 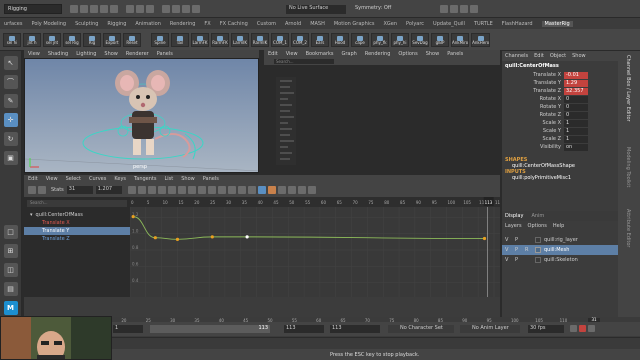 I want to click on graph-menu-item: Tangents, so click(x=145, y=179).